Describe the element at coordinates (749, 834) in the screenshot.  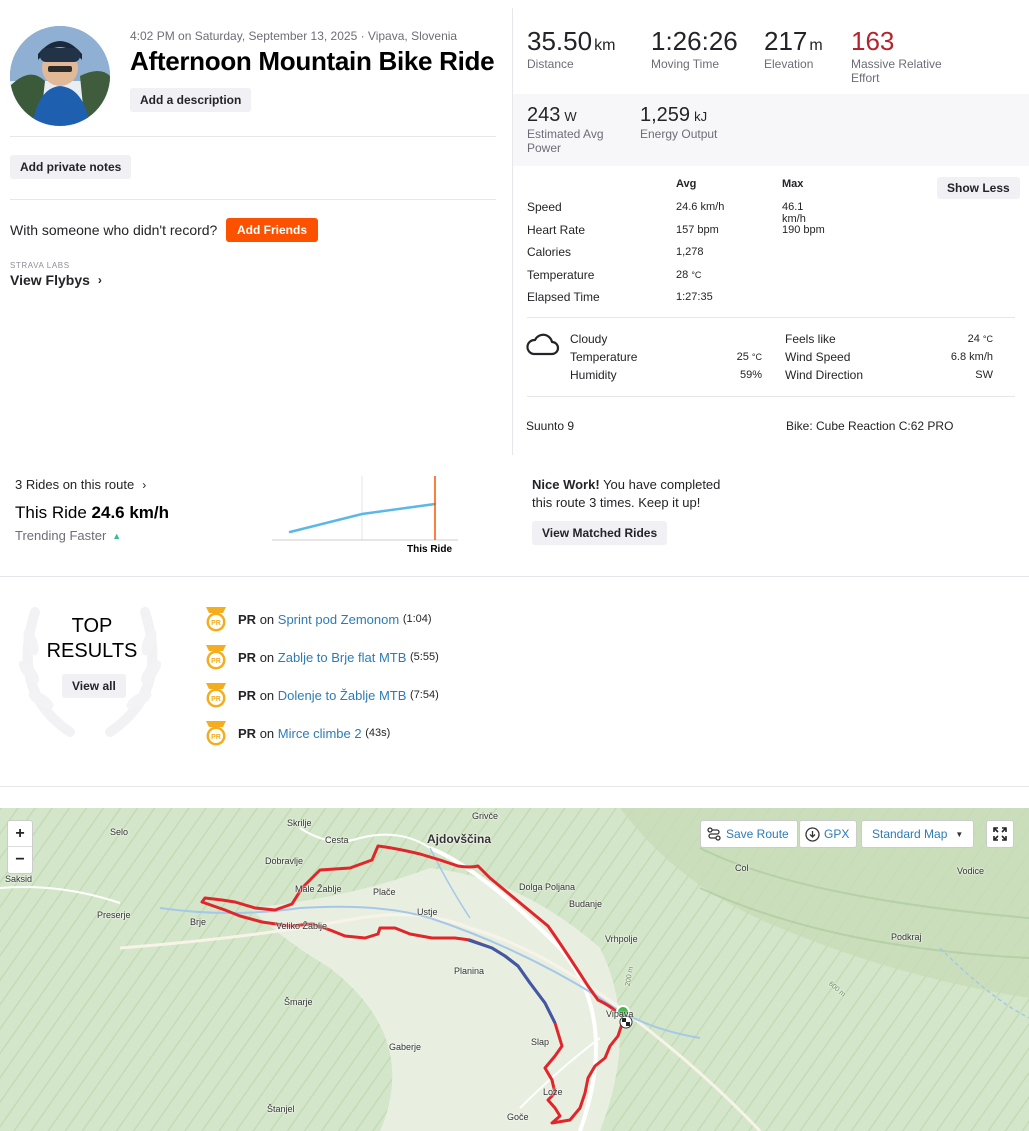
I see `save-route-button: Save Route` at that location.